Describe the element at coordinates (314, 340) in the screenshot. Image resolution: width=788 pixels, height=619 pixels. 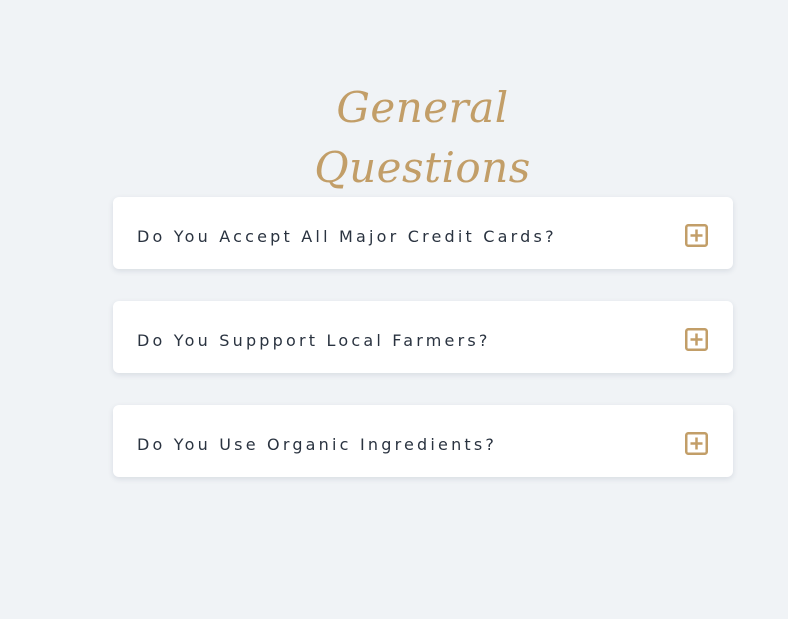
I see `faq-question: Do You Suppport Local Farmers?` at that location.